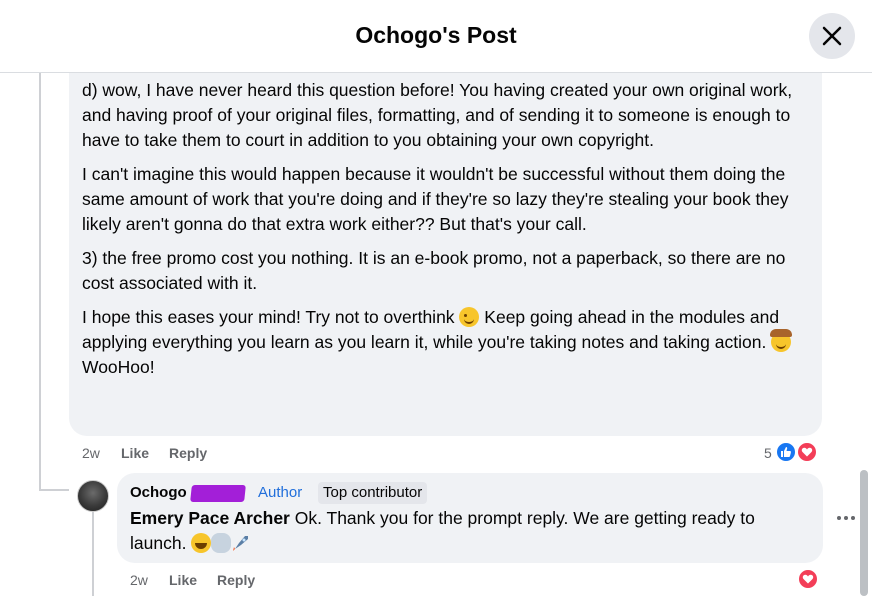 The image size is (872, 596). Describe the element at coordinates (236, 580) in the screenshot. I see `reply-reply-button: Reply` at that location.